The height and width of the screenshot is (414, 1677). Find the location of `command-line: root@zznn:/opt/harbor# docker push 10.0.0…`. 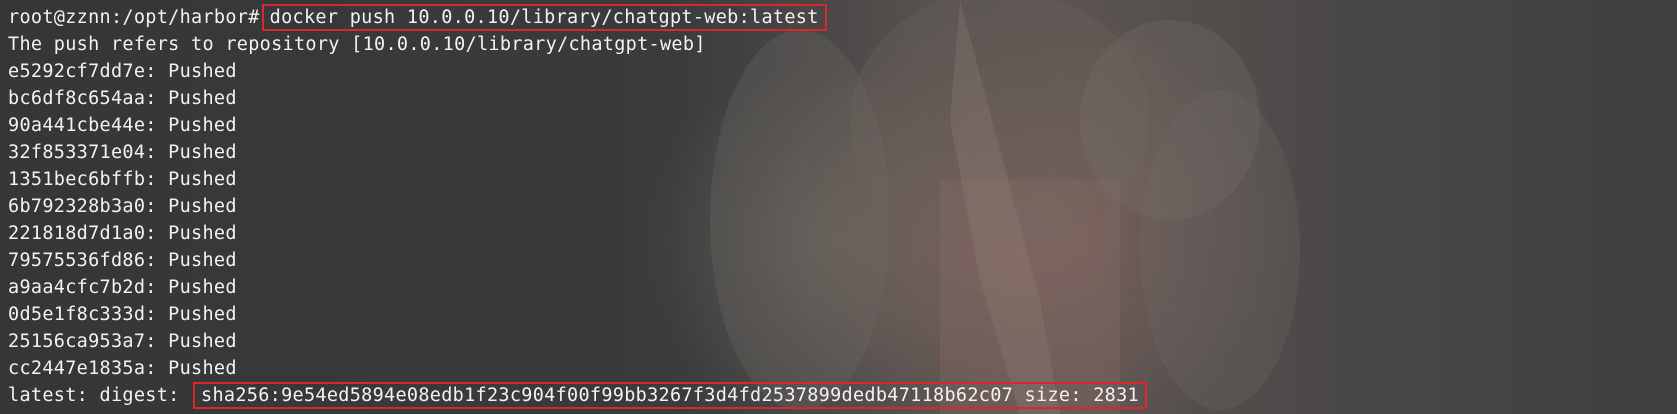

command-line: root@zznn:/opt/harbor# docker push 10.0.0… is located at coordinates (577, 17).